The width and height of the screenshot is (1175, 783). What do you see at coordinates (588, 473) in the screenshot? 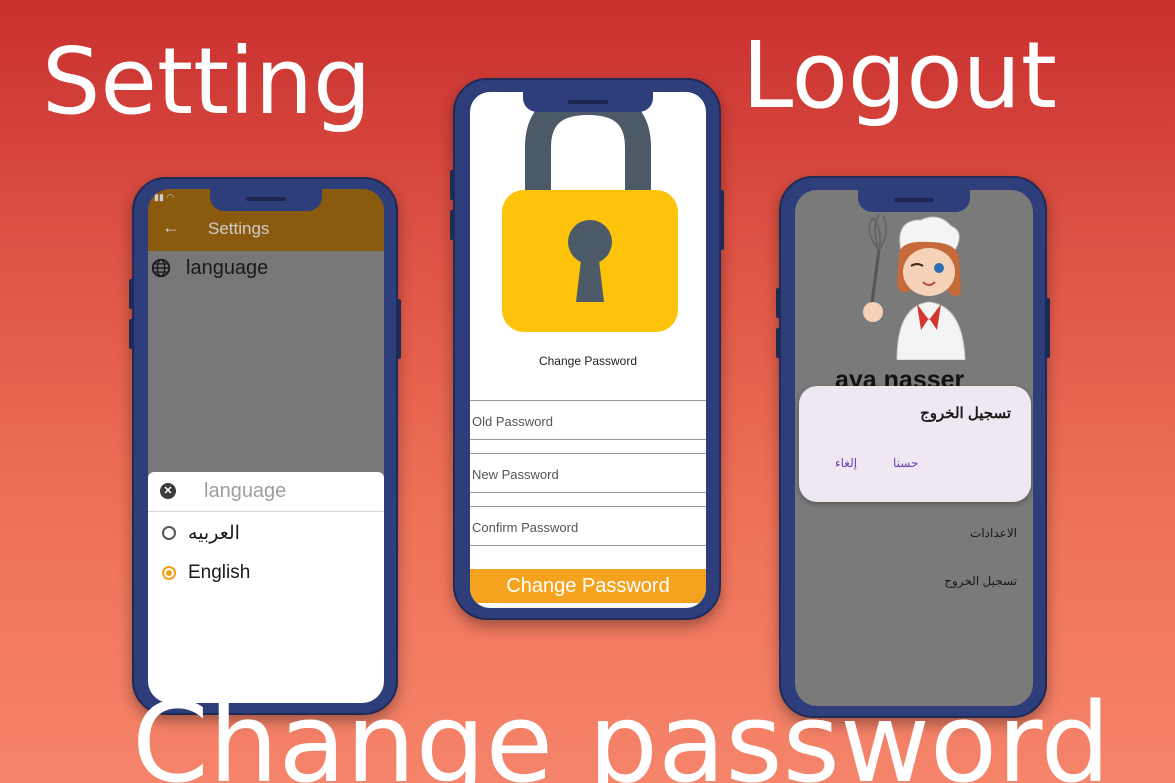
I see `new-password-field: New Password` at bounding box center [588, 473].